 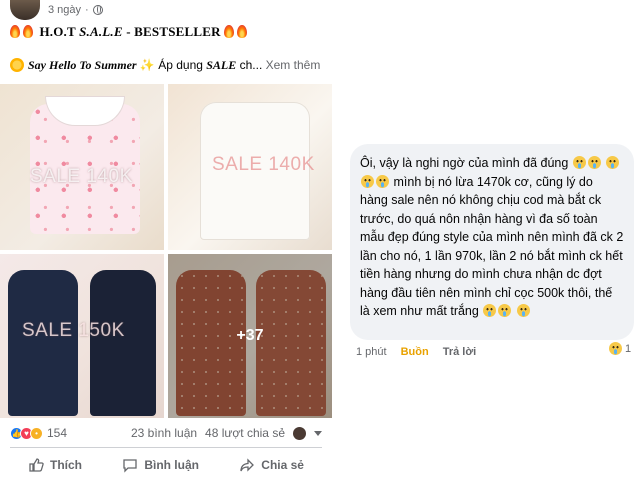 I want to click on viewer-avatar, so click(x=299, y=433).